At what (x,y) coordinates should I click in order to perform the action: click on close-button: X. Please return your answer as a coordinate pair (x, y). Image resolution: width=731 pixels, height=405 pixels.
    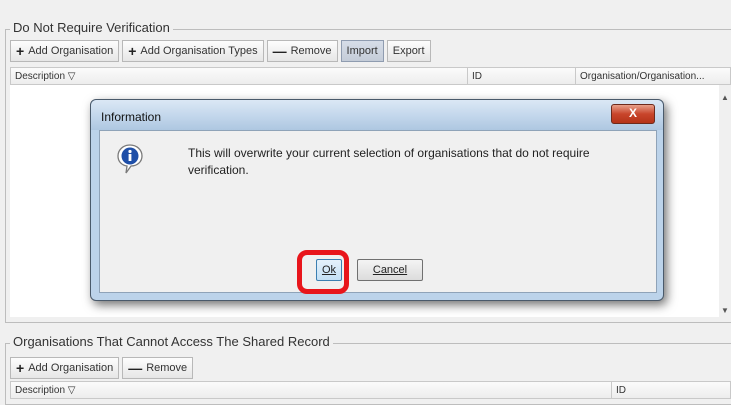
    Looking at the image, I should click on (633, 114).